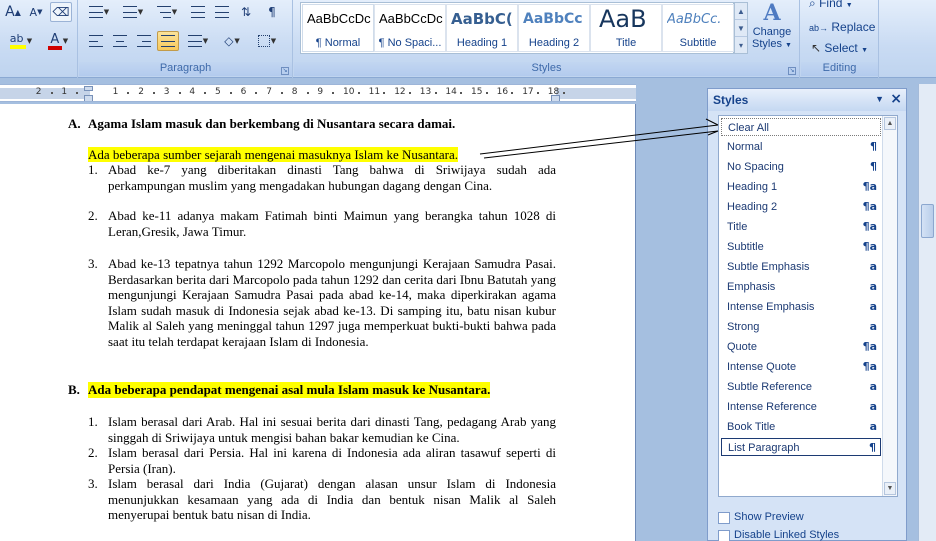 The image size is (936, 541). I want to click on bullets-button: ▼, so click(99, 12).